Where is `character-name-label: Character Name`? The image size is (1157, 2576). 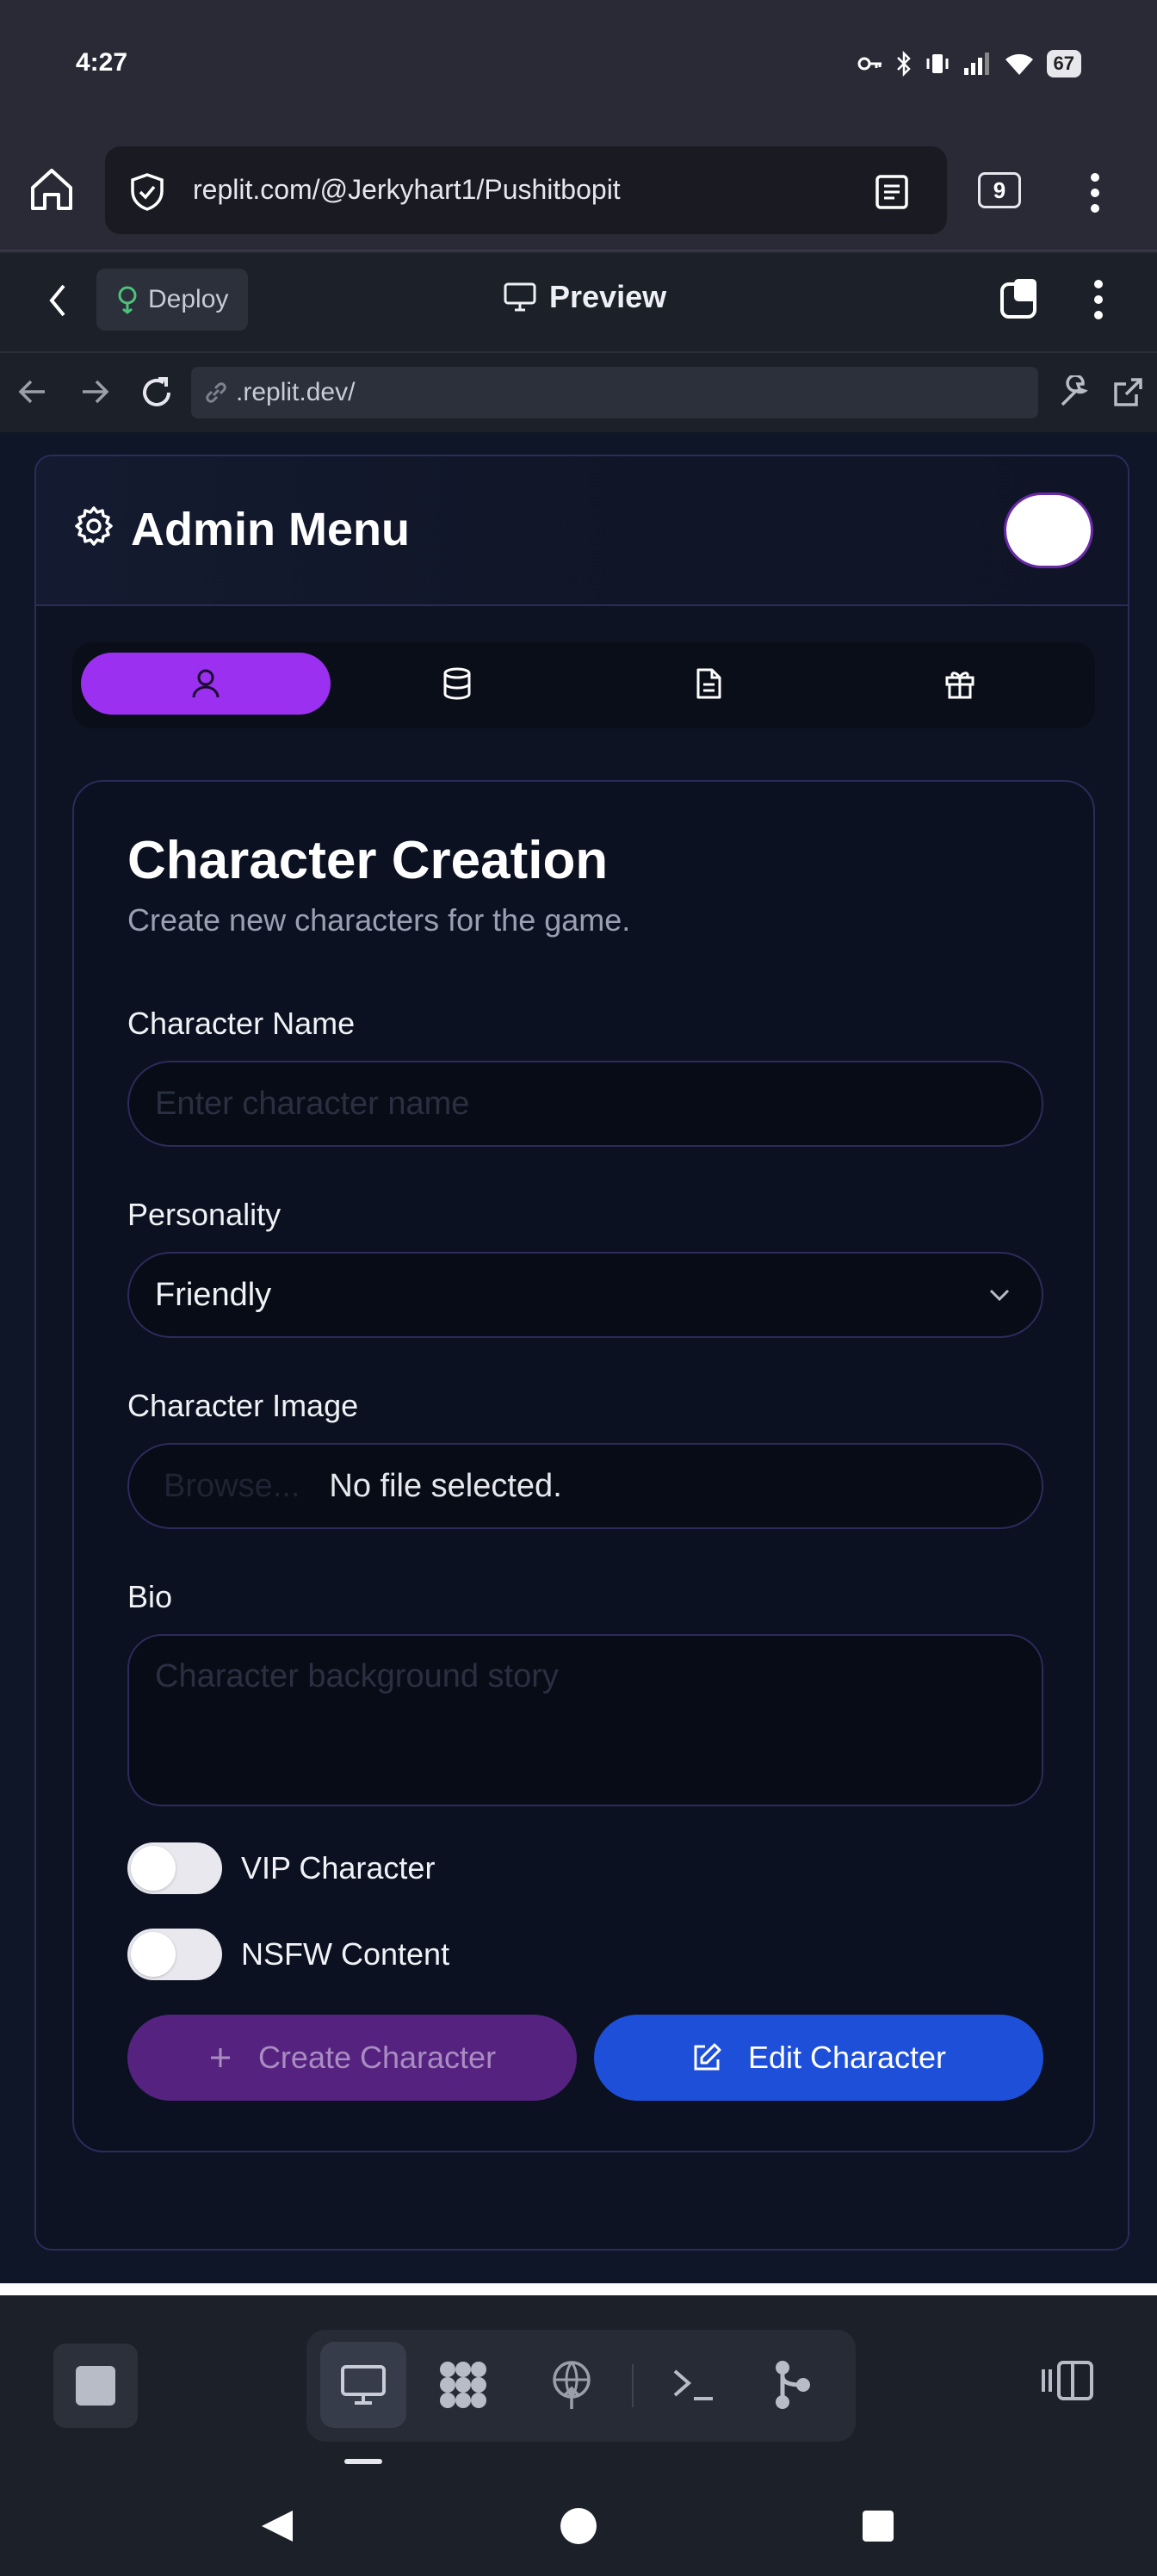 character-name-label: Character Name is located at coordinates (241, 1024).